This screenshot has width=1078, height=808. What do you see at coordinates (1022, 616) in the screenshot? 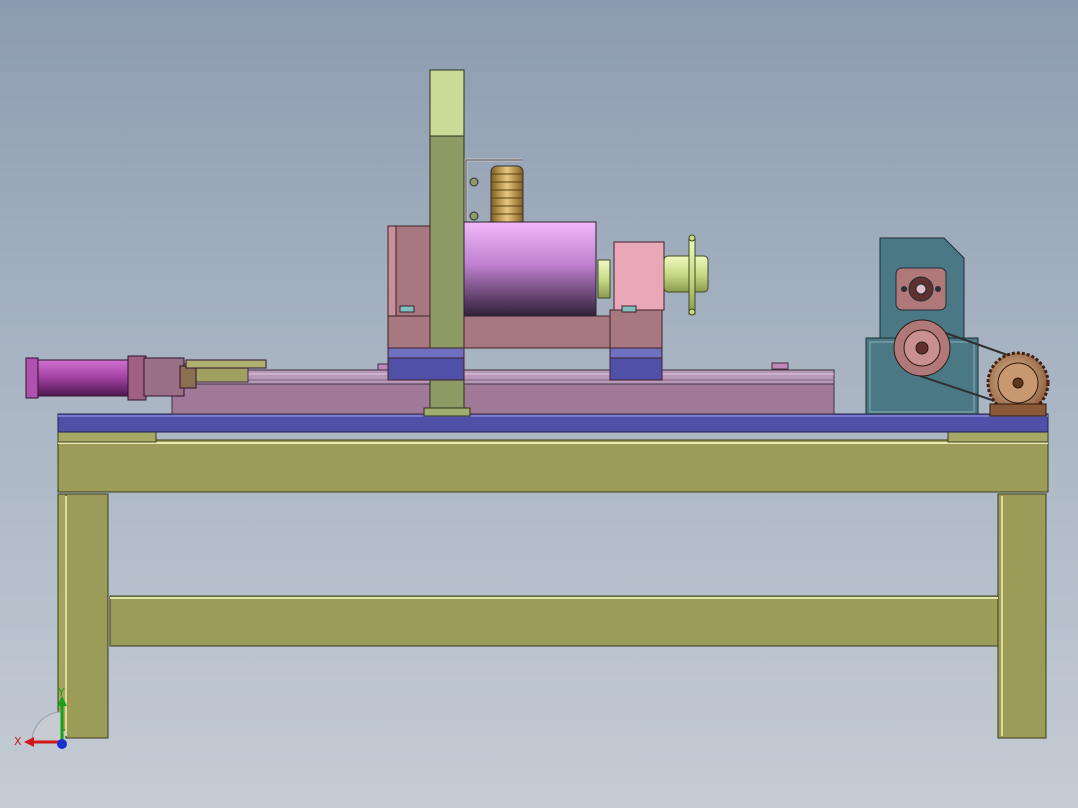
I see `right-front-leg` at bounding box center [1022, 616].